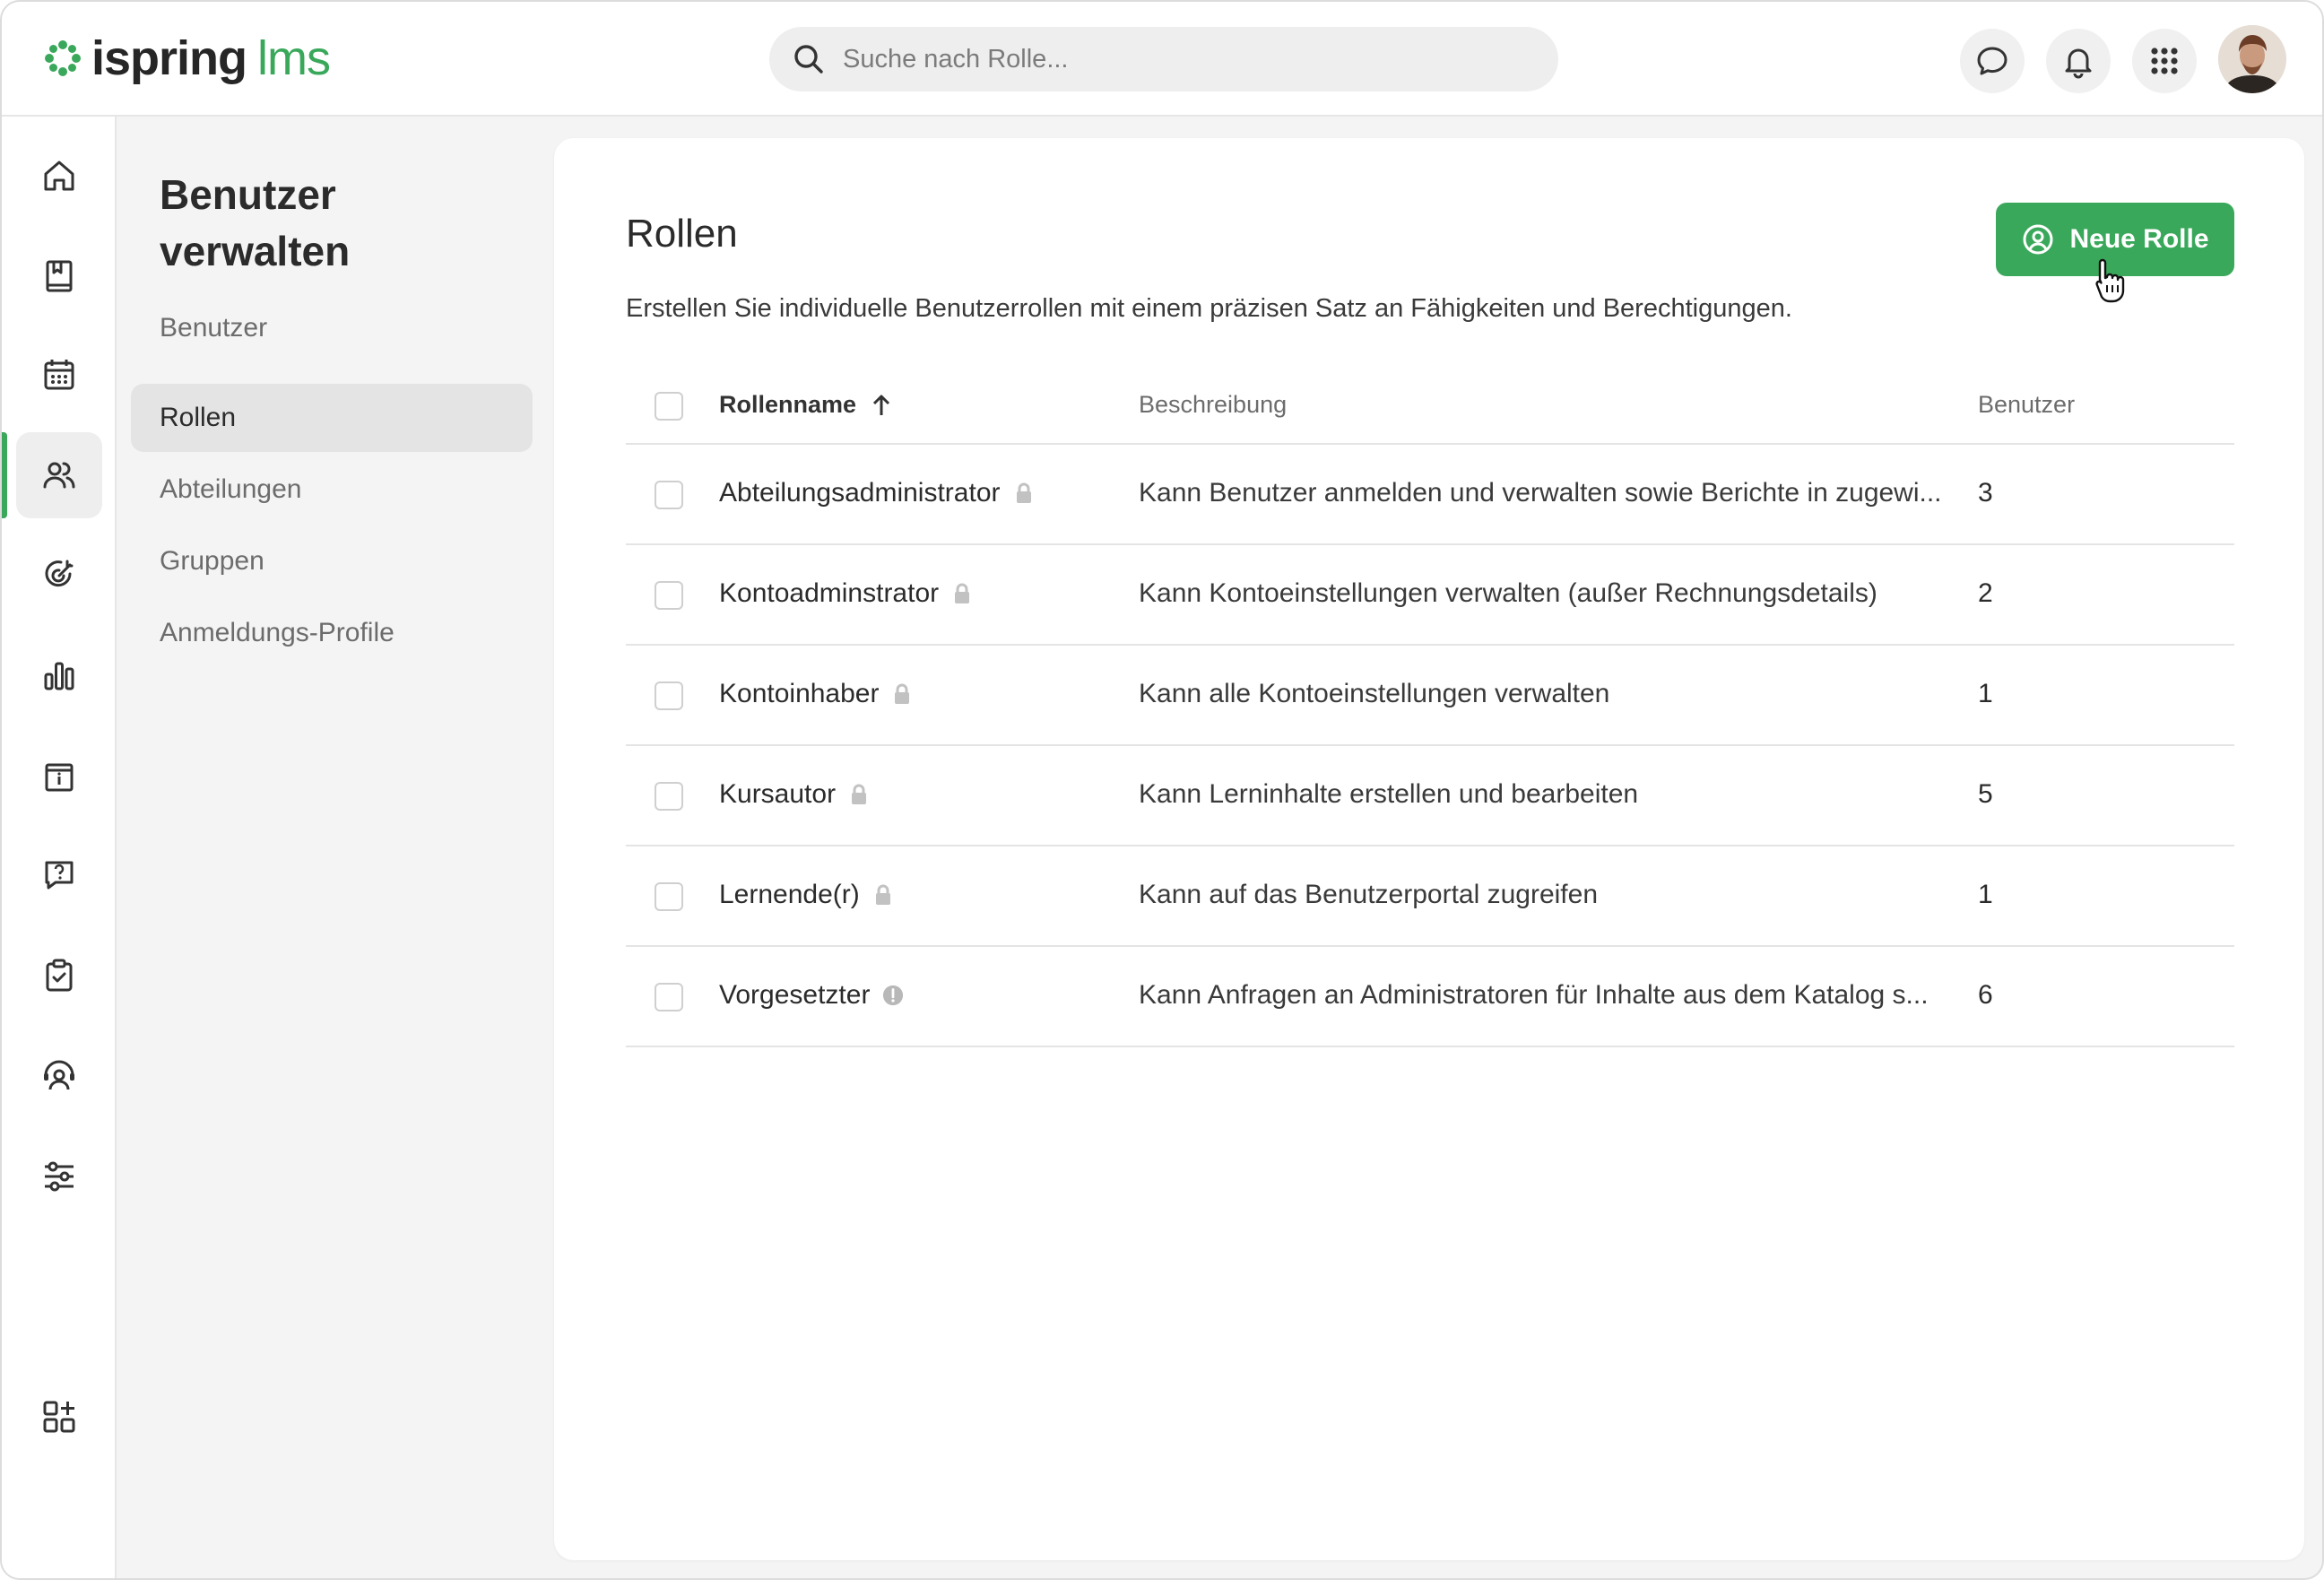 The width and height of the screenshot is (2324, 1580). I want to click on sort-ascending-icon, so click(881, 405).